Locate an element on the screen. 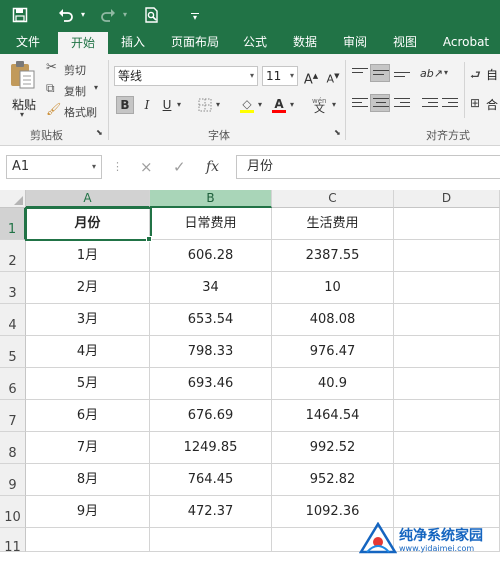 This screenshot has width=500, height=568. row-header-9: 9 is located at coordinates (13, 480).